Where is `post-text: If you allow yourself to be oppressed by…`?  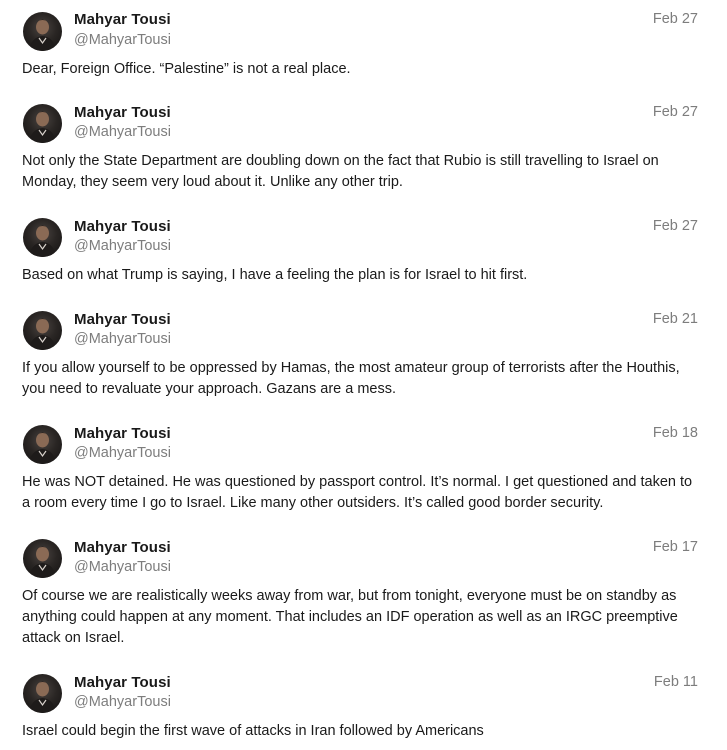 post-text: If you allow yourself to be oppressed by… is located at coordinates (351, 378).